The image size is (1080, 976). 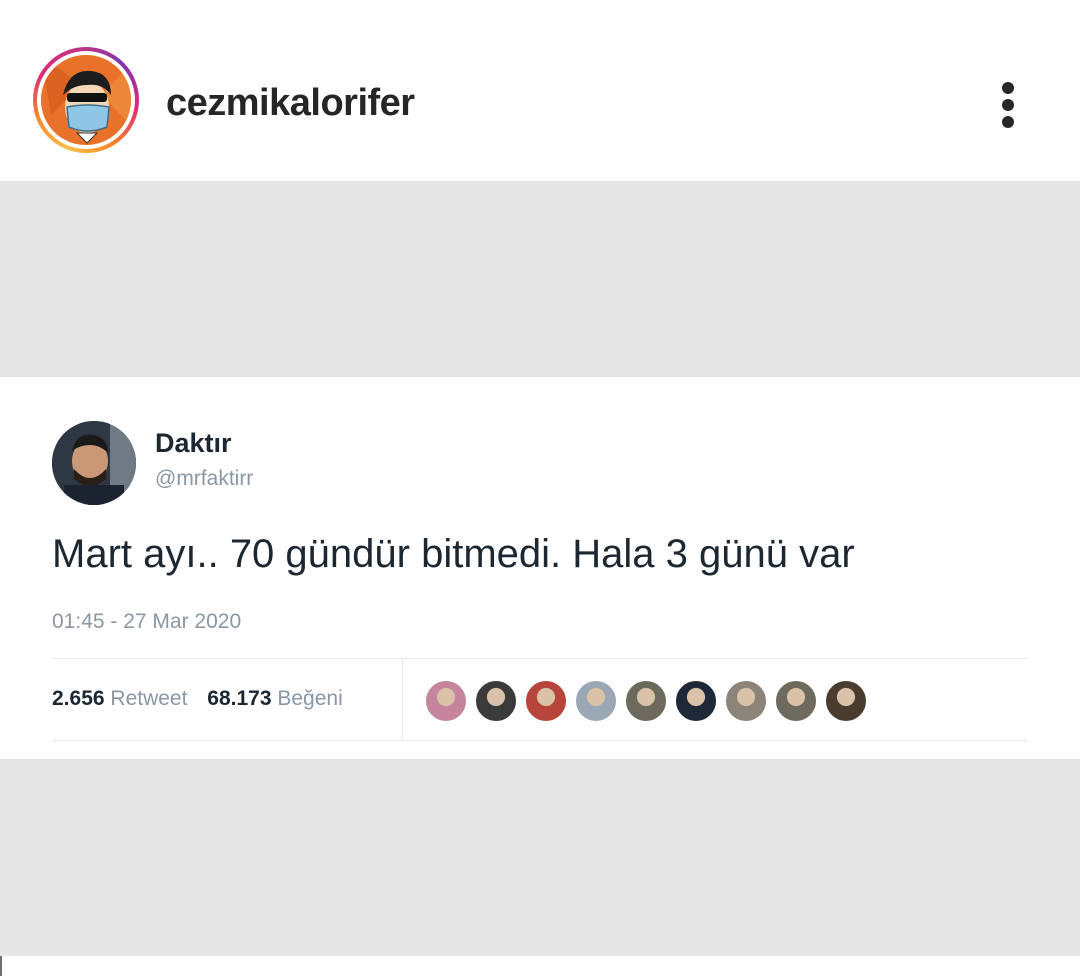 I want to click on retweet-count: 2.656, so click(x=78, y=698).